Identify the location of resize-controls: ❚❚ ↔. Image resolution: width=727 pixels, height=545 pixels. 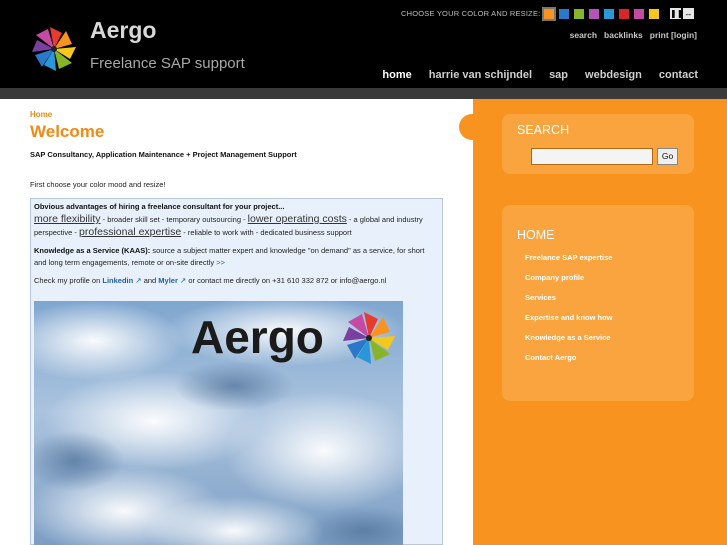
(682, 13).